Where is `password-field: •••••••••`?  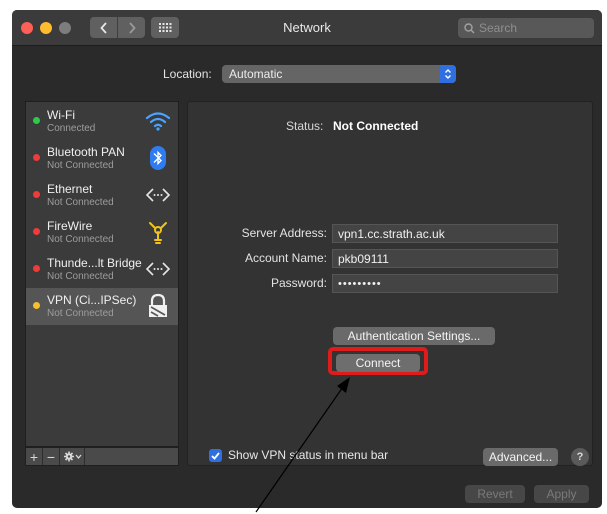 password-field: ••••••••• is located at coordinates (445, 283).